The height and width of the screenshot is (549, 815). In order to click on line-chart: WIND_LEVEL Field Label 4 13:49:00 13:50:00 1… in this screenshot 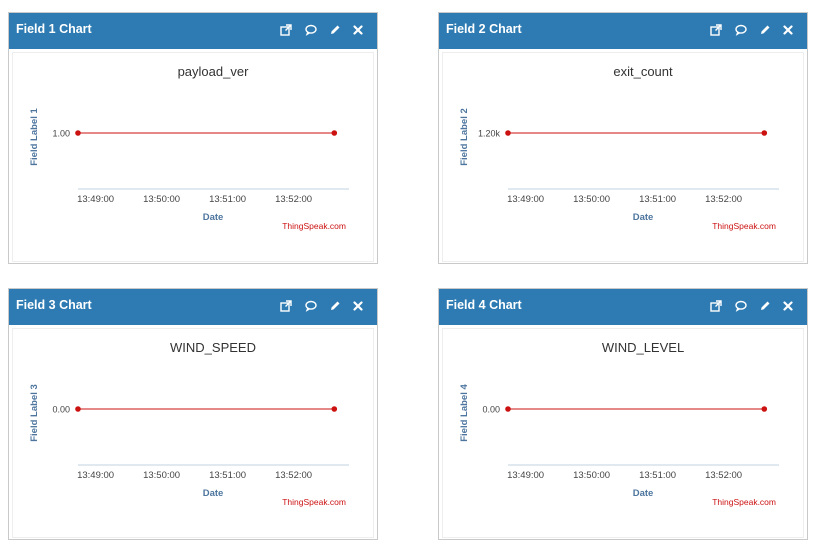, I will do `click(619, 423)`.